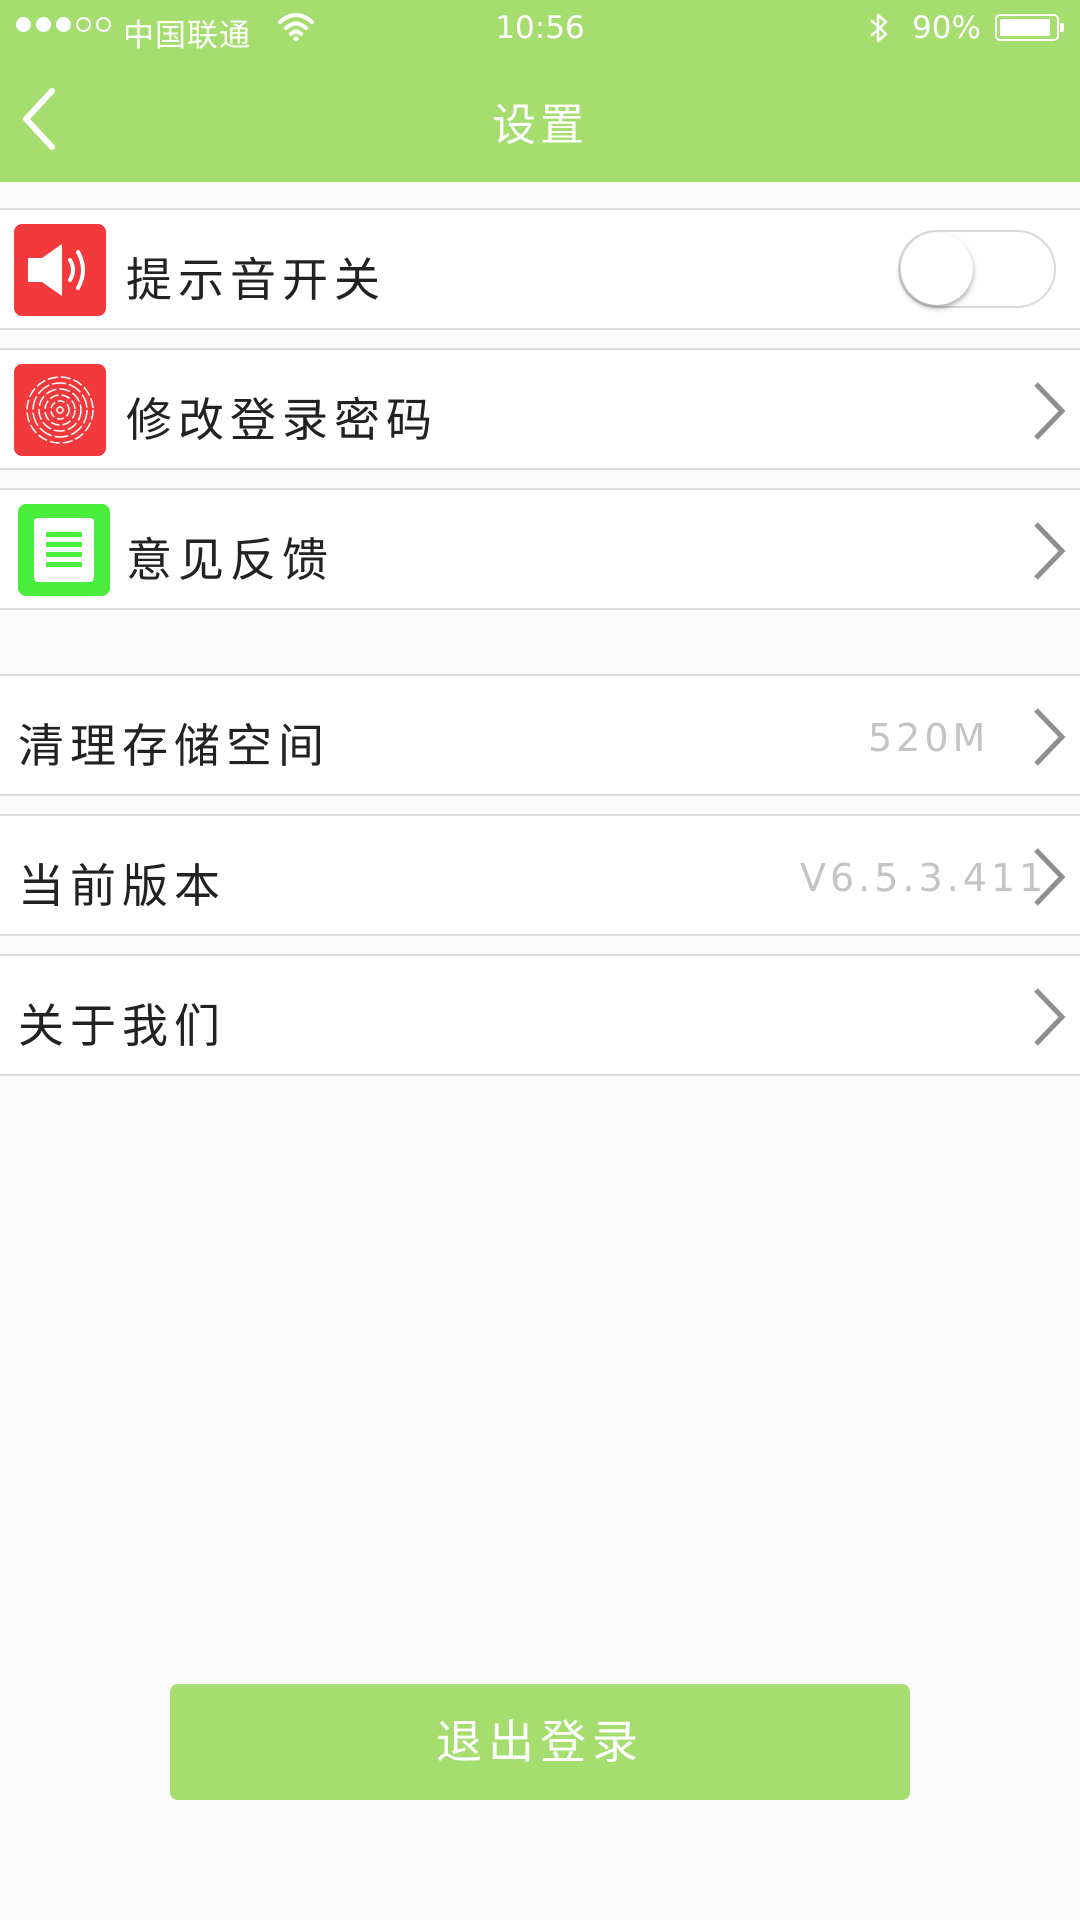 The height and width of the screenshot is (1920, 1080). I want to click on feedback-label: 意见反馈, so click(230, 560).